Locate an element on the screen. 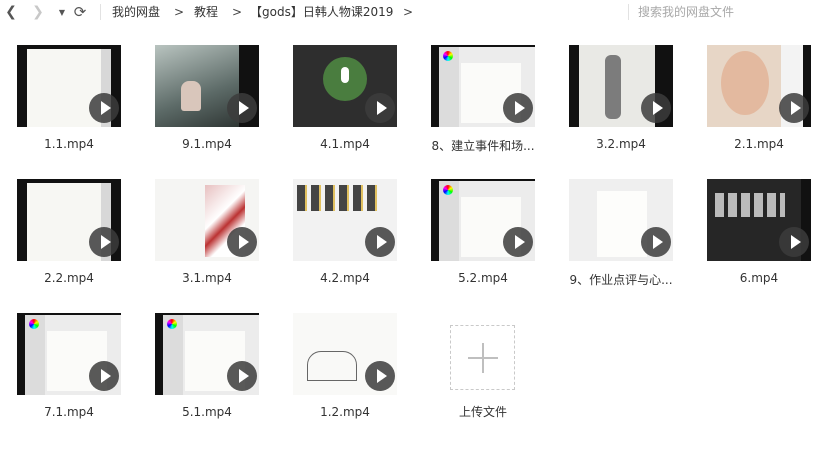 Image resolution: width=840 pixels, height=449 pixels. file-tile: 6.mp4 is located at coordinates (750, 244).